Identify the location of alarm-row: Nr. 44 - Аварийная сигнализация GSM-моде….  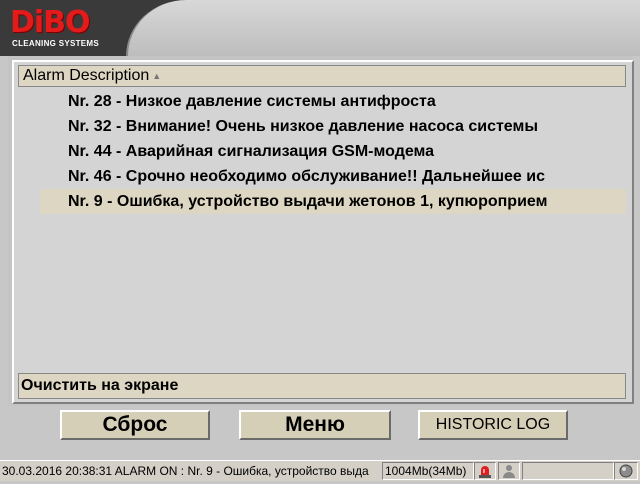
(322, 151).